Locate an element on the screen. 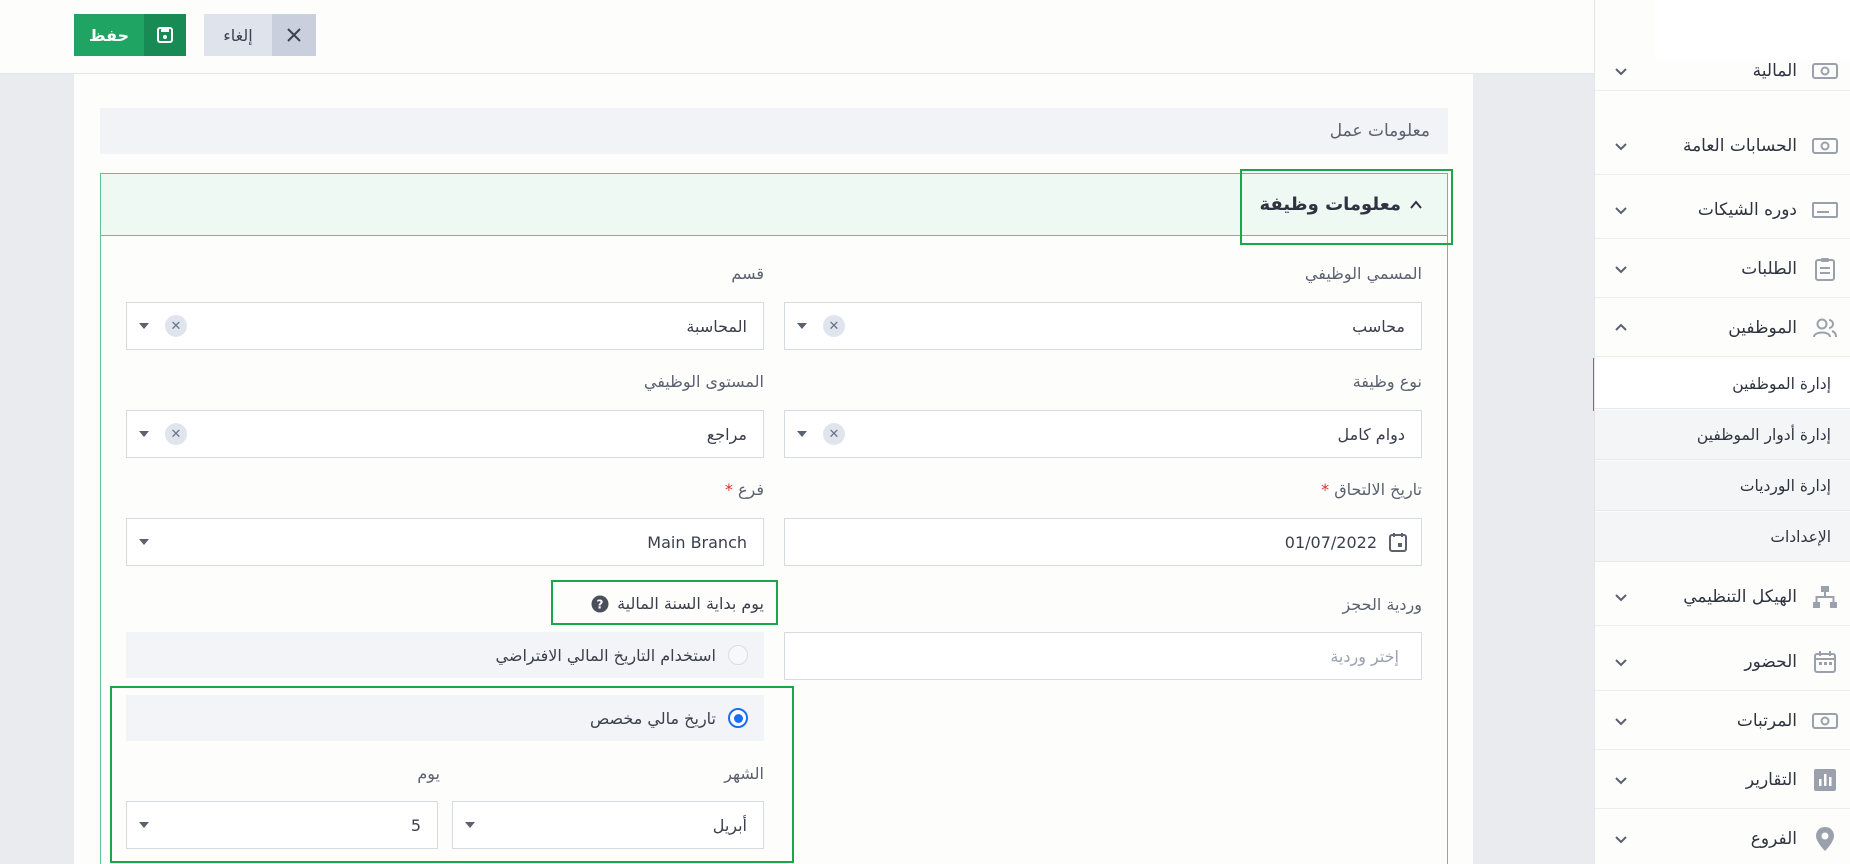 Image resolution: width=1850 pixels, height=864 pixels. join-date-label-text: تاريخ الالتحاق is located at coordinates (1378, 489).